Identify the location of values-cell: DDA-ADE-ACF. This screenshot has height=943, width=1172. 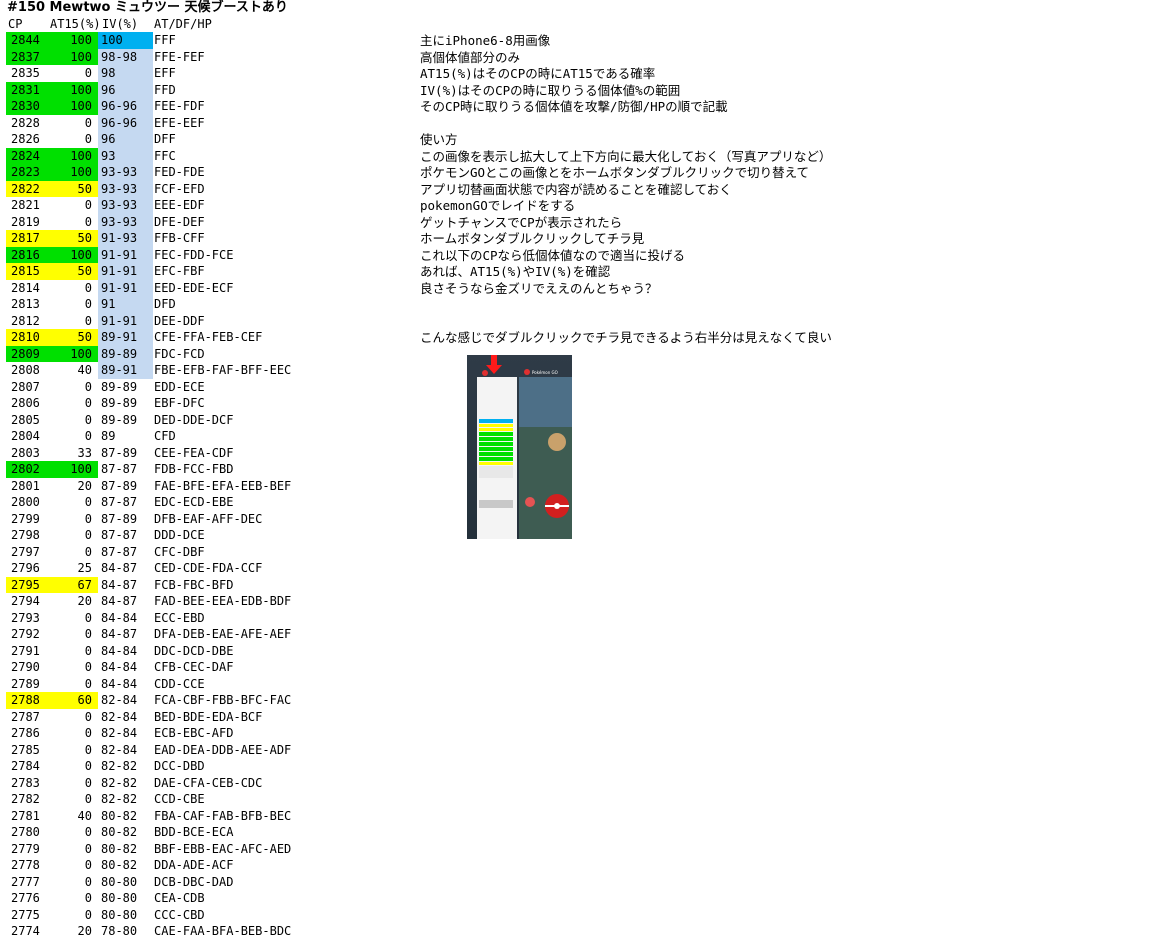
(194, 865).